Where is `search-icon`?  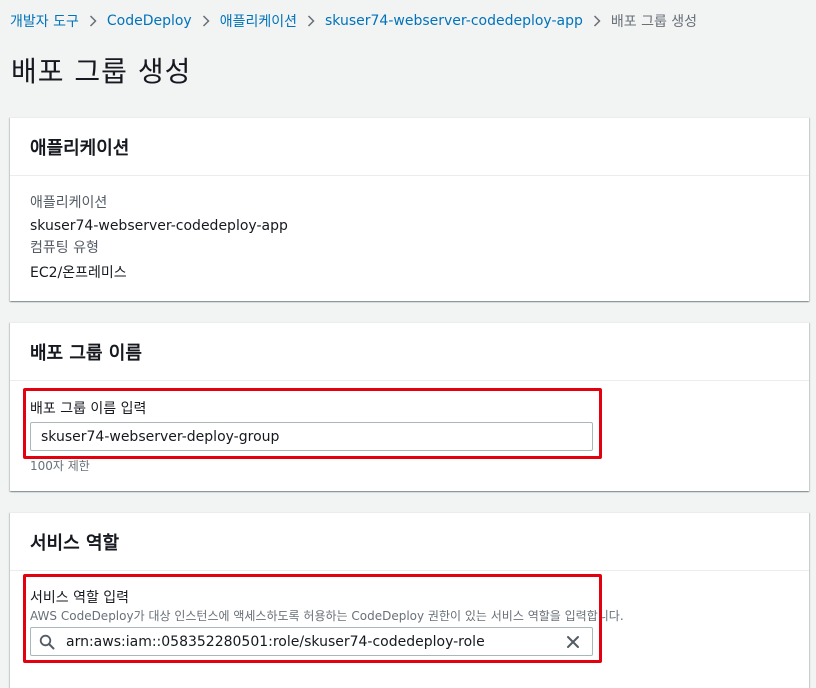
search-icon is located at coordinates (50, 642).